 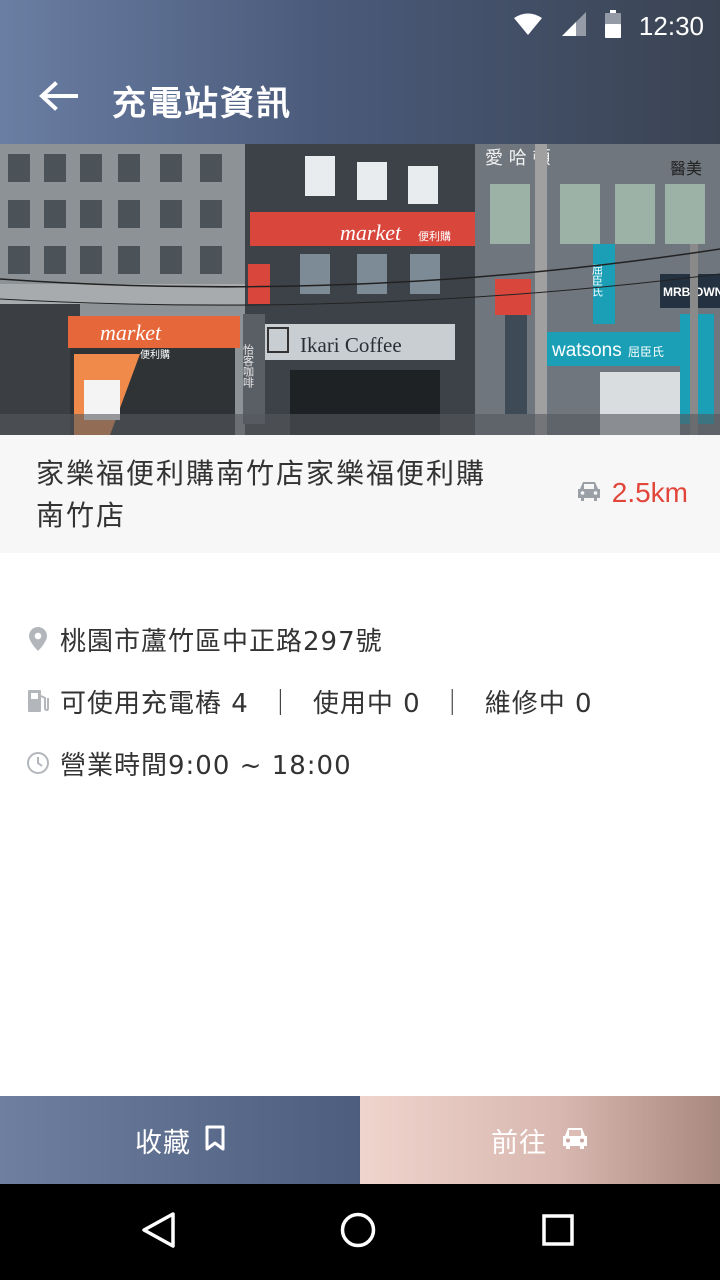 I want to click on battery-icon, so click(x=612, y=26).